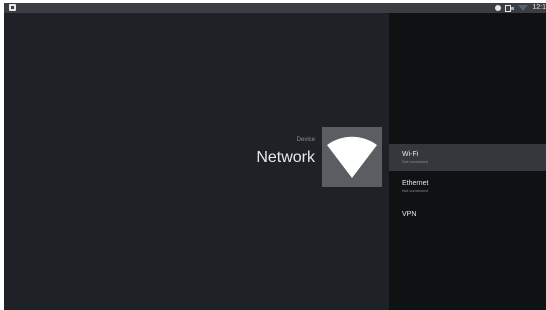 This screenshot has width=546, height=310. Describe the element at coordinates (275, 8) in the screenshot. I see `status-bar: 12:1` at that location.